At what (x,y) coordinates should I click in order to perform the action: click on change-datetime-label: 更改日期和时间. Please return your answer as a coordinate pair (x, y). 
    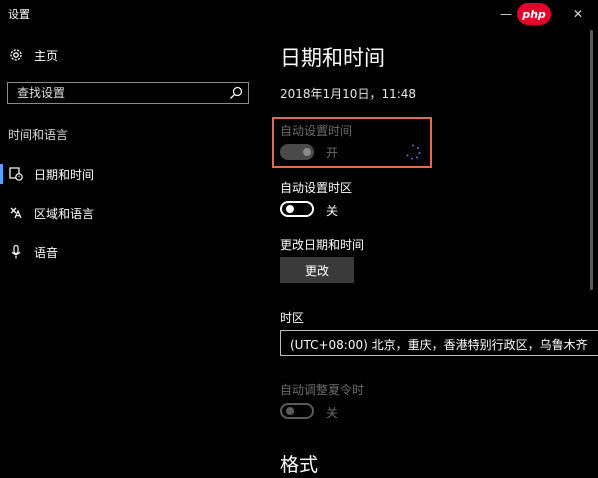
    Looking at the image, I should click on (322, 245).